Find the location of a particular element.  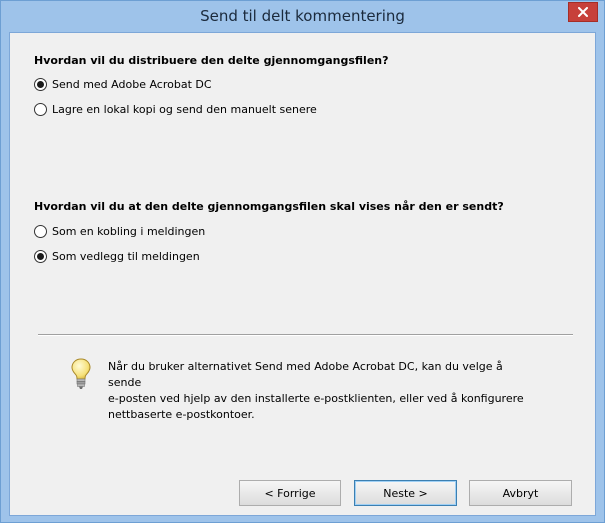

radio-label: Send med Adobe Acrobat DC is located at coordinates (132, 84).